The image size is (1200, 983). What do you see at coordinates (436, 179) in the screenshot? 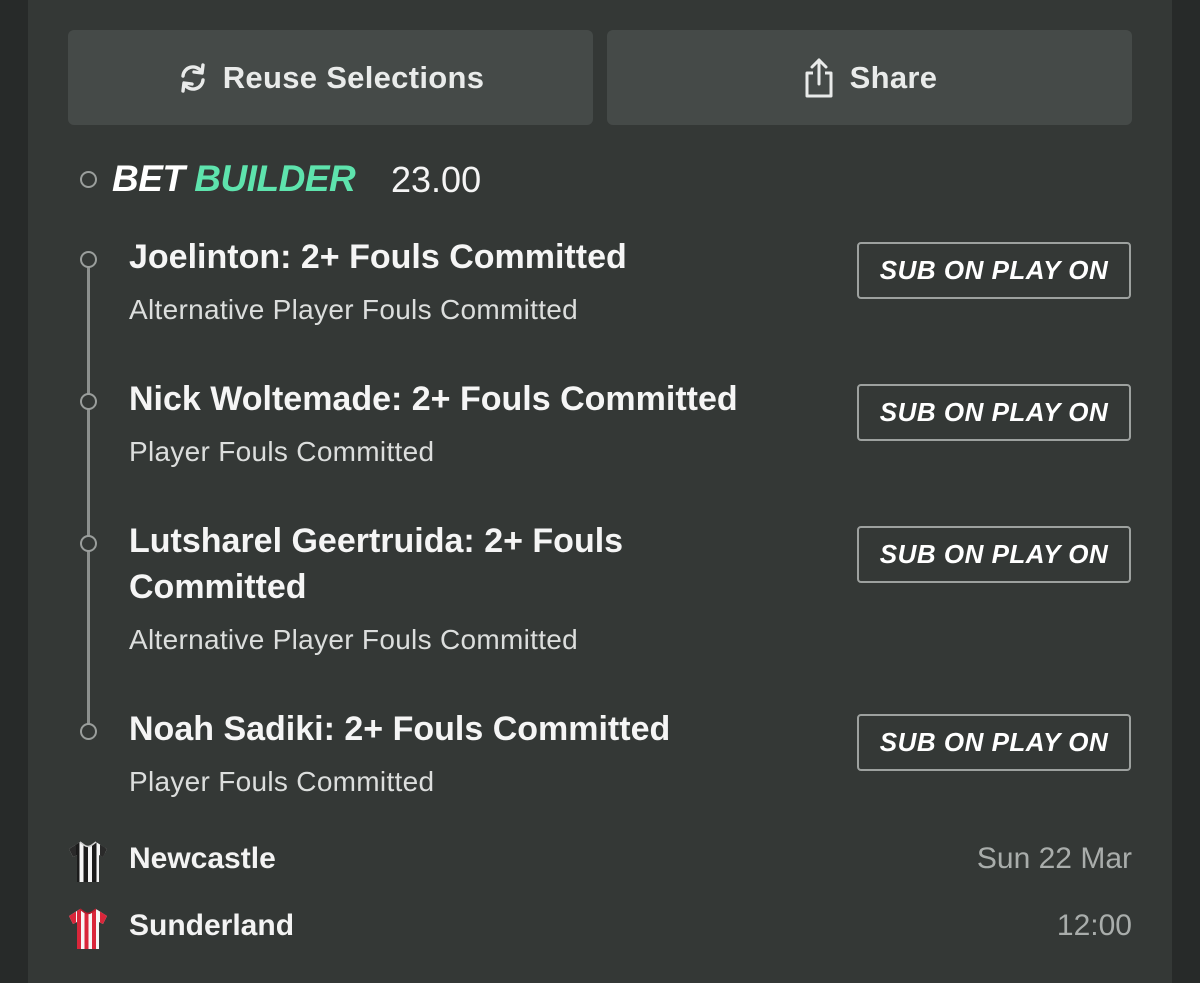
I see `bet-builder-odds: 23.00` at bounding box center [436, 179].